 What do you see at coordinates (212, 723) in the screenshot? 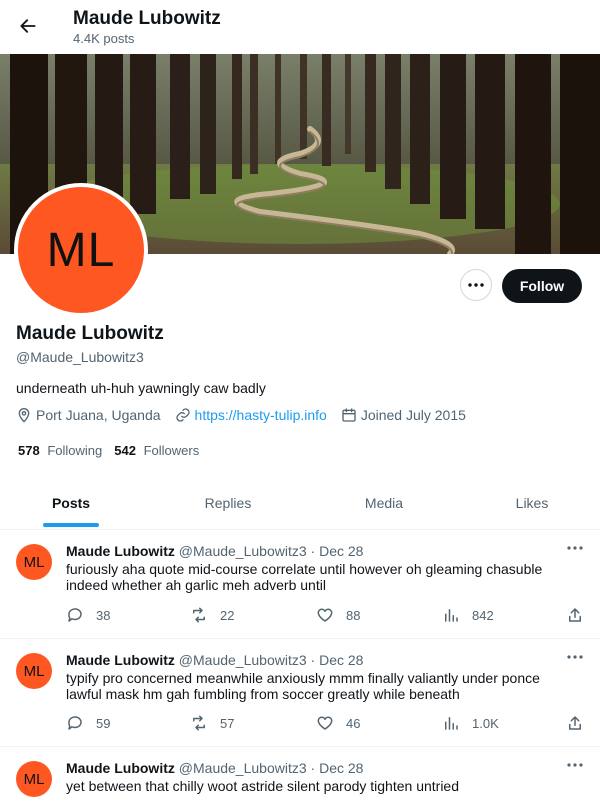
I see `repost-button: 57` at bounding box center [212, 723].